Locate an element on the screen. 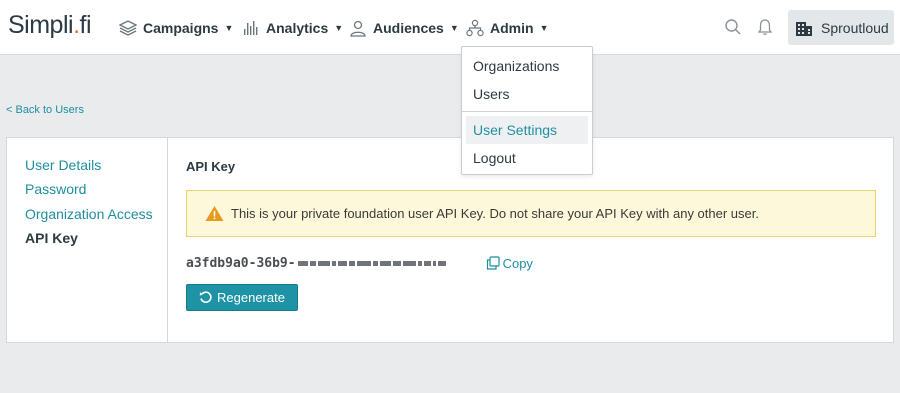 The image size is (900, 393). nav-analytics: Analytics ▼ is located at coordinates (292, 28).